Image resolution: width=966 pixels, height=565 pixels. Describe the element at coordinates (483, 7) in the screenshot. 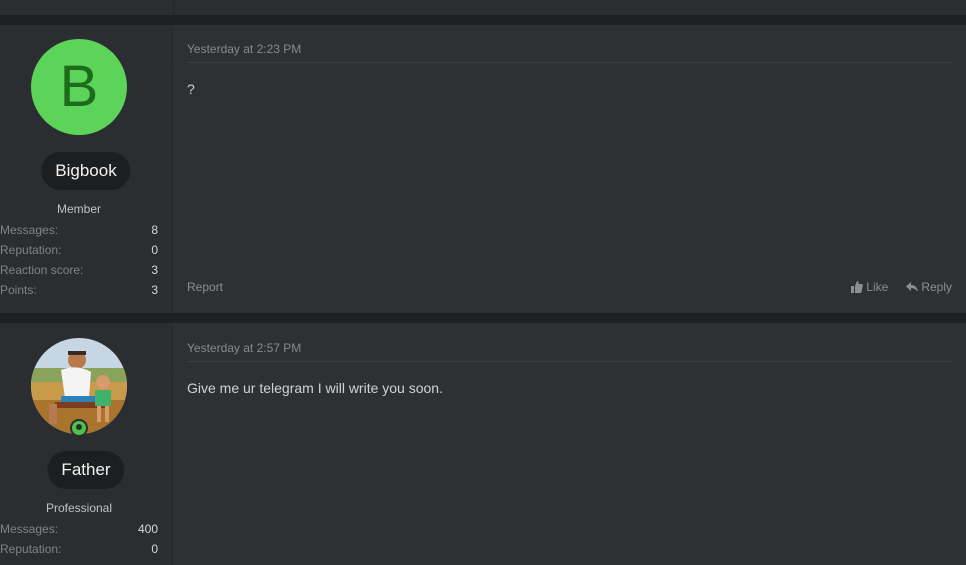

I see `previous-post-tail` at that location.